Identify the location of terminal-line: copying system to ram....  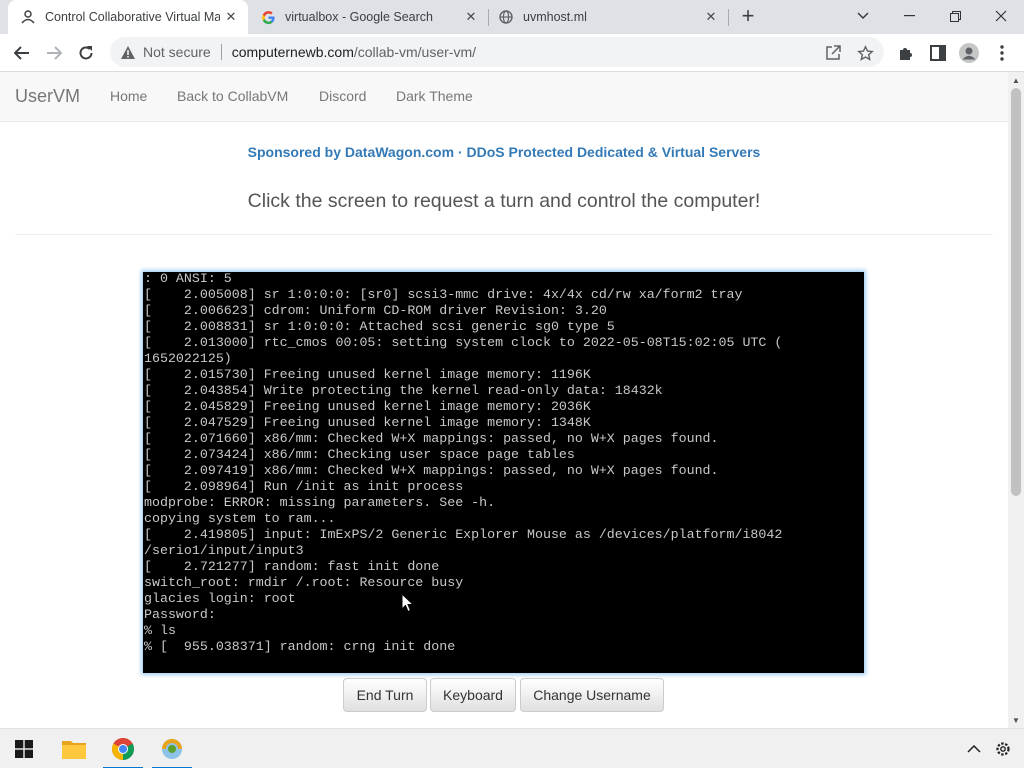
(240, 518).